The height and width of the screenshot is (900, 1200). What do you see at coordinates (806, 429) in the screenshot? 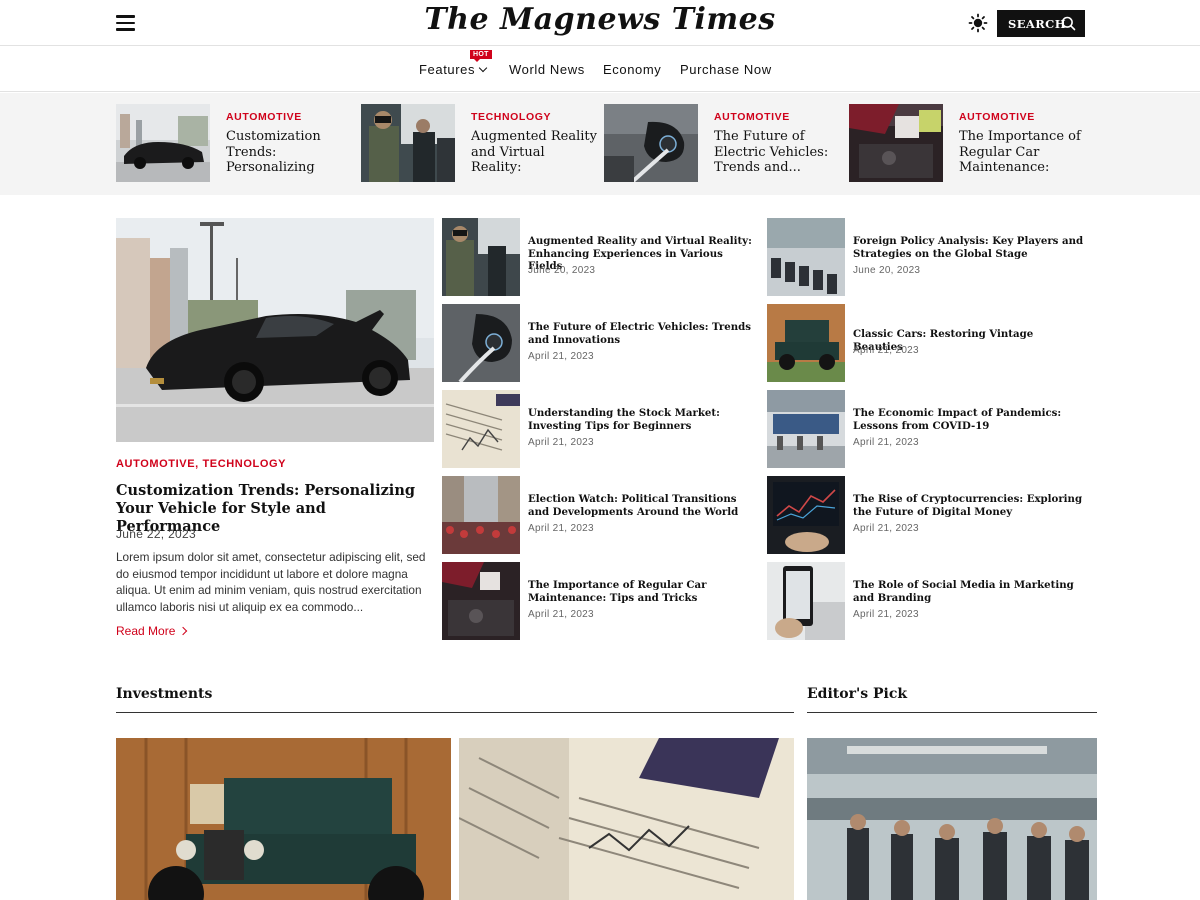
I see `stock-exchange-thumbnail` at bounding box center [806, 429].